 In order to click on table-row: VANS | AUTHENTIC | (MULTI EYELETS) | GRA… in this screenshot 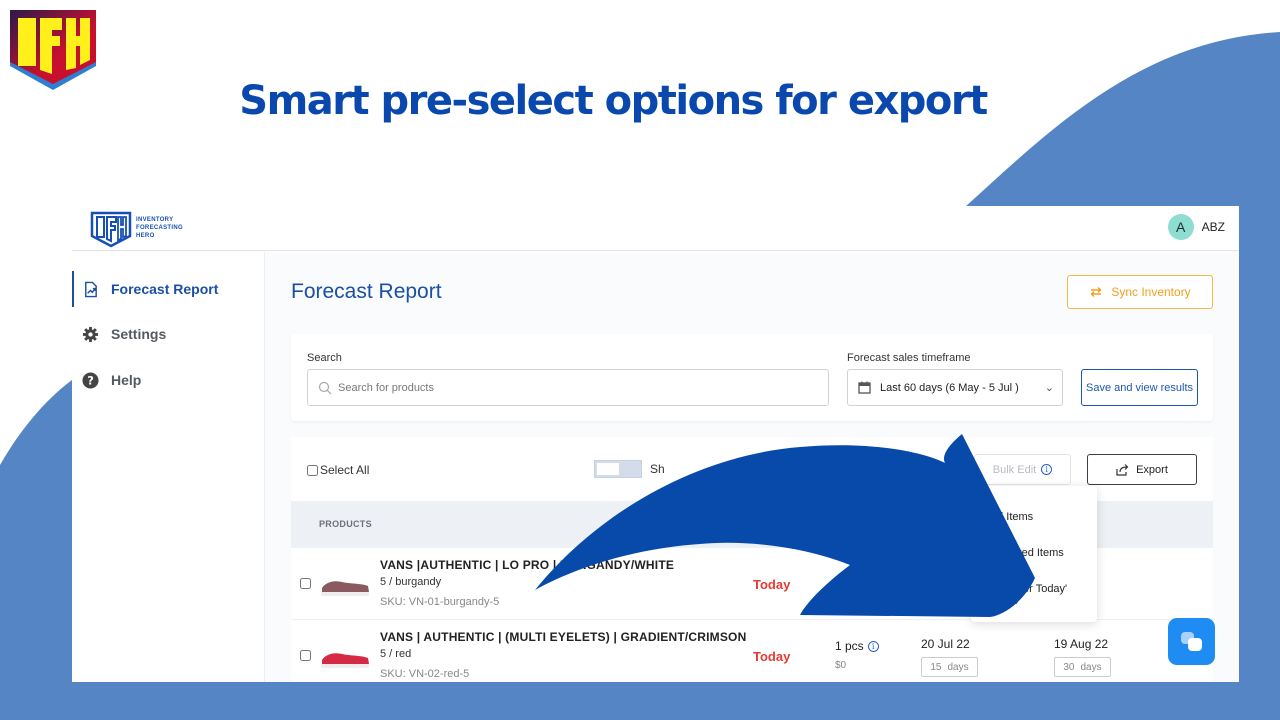, I will do `click(752, 651)`.